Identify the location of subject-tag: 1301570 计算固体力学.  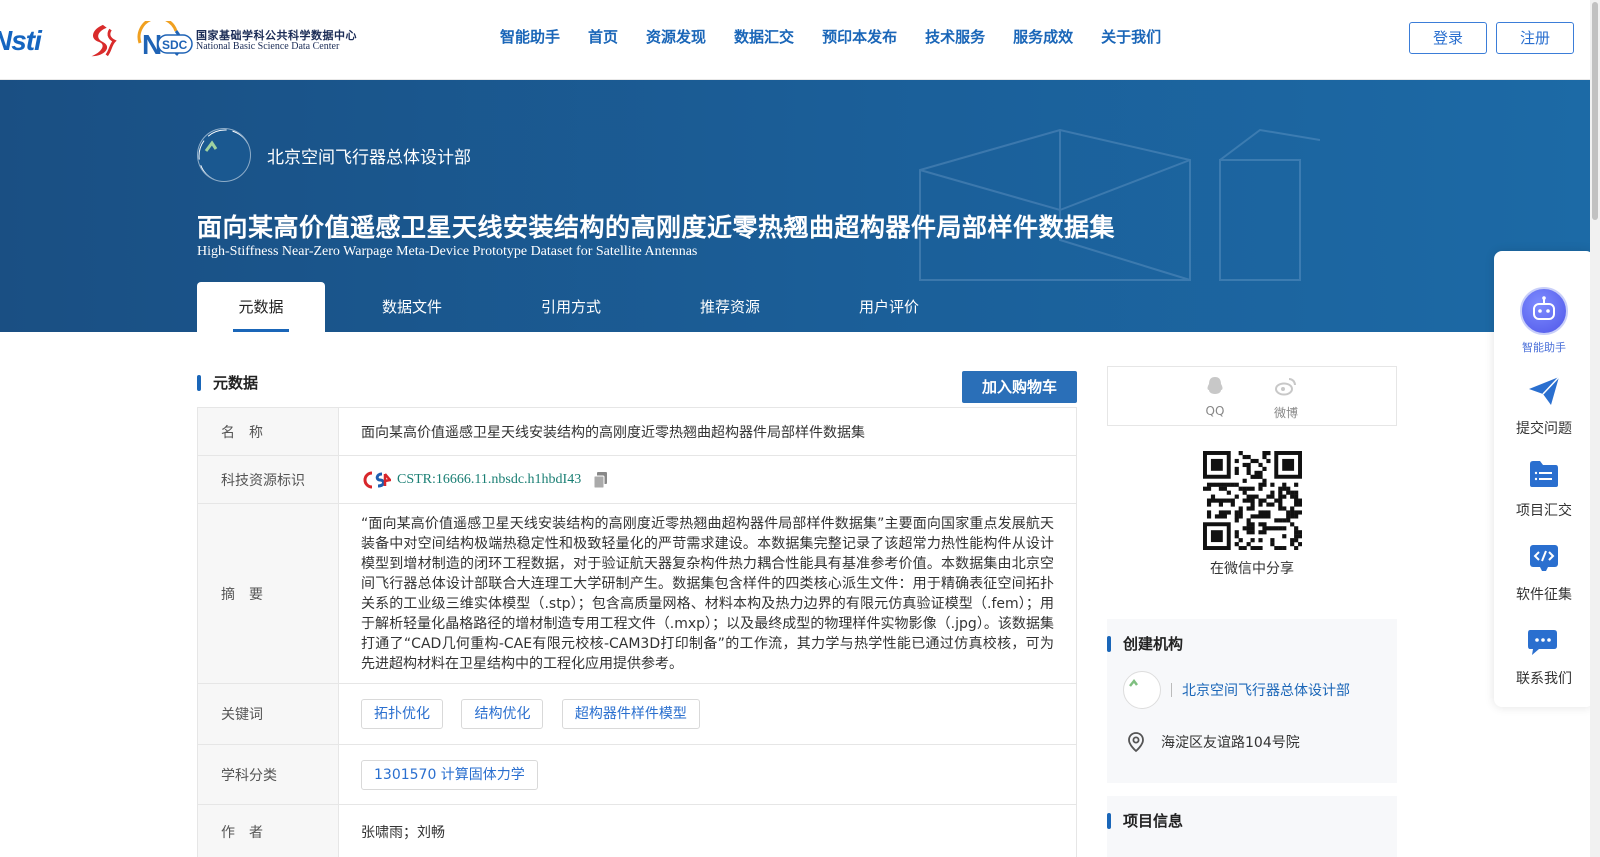
(449, 774).